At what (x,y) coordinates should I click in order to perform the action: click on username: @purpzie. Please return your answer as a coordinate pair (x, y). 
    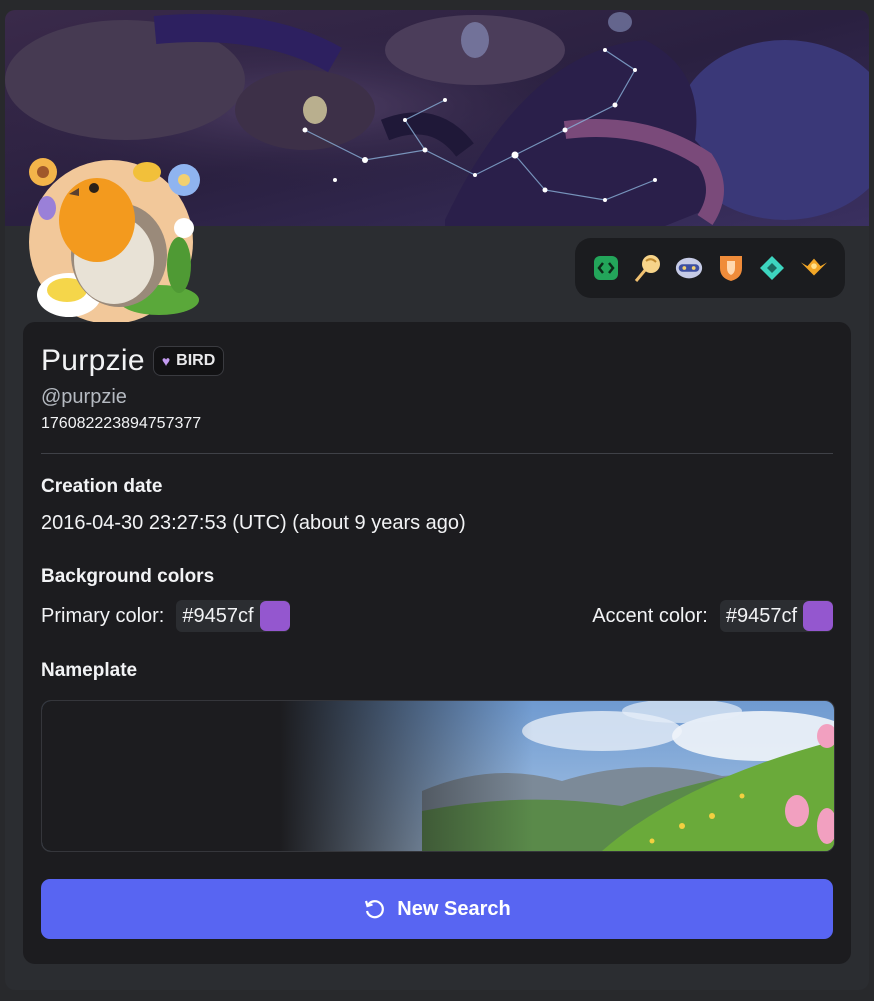
    Looking at the image, I should click on (84, 397).